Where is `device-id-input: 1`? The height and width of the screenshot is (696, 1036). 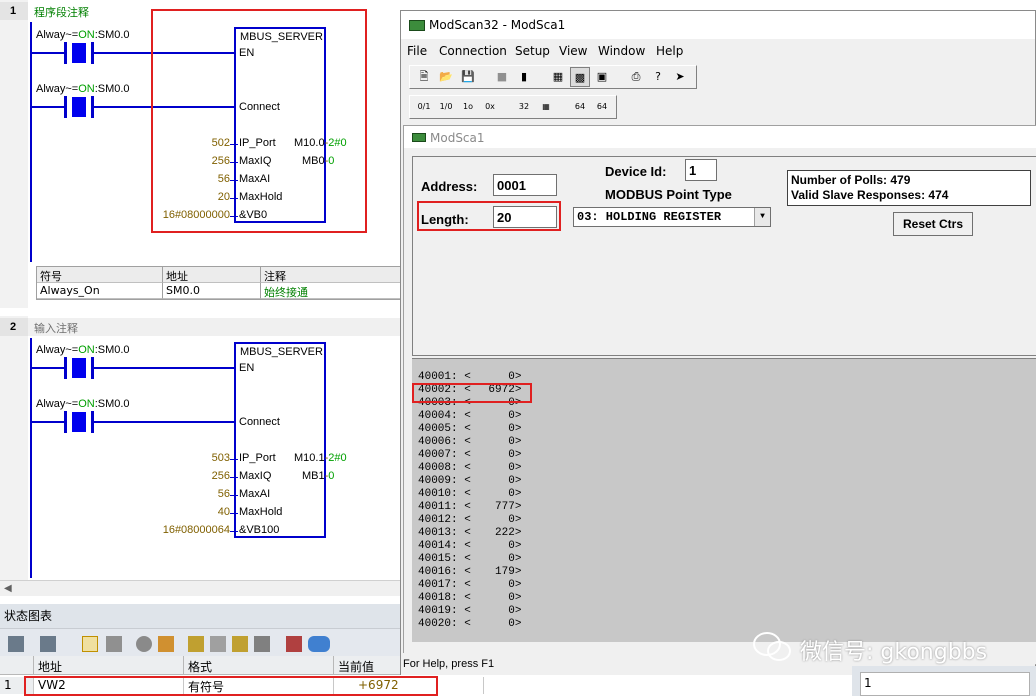
device-id-input: 1 is located at coordinates (701, 170).